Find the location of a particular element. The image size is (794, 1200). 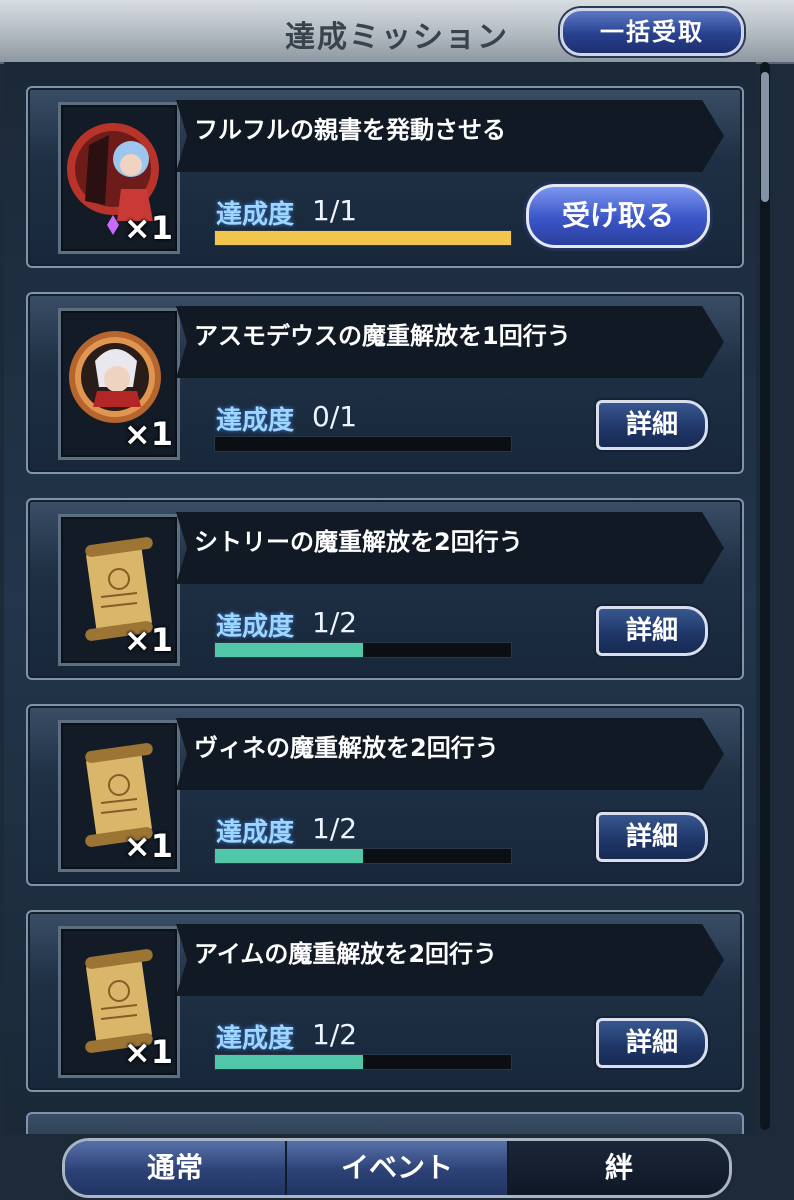

mission-title: アイムの魔重解放を2回行う is located at coordinates (346, 954).